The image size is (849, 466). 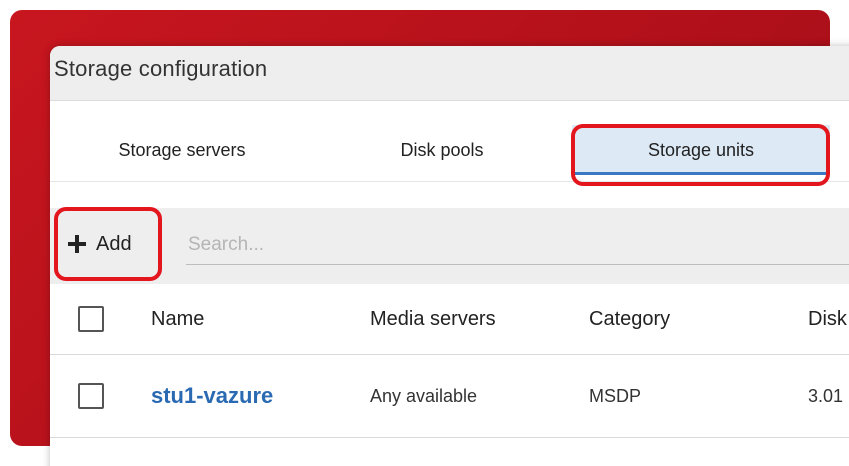 I want to click on add-button-label: Add, so click(x=114, y=243).